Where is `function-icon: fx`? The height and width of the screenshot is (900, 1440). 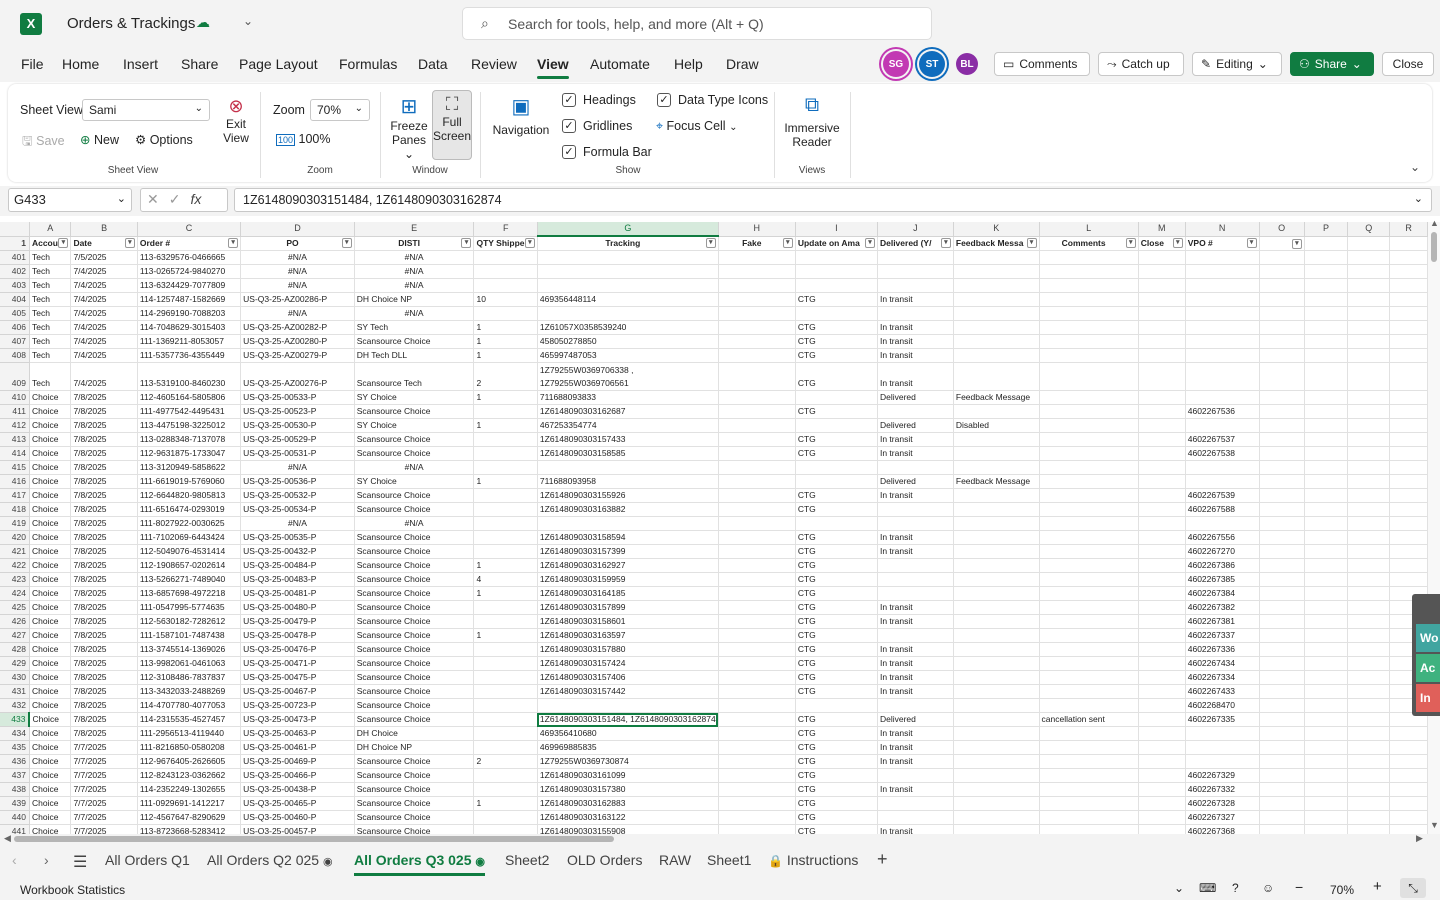
function-icon: fx is located at coordinates (195, 199).